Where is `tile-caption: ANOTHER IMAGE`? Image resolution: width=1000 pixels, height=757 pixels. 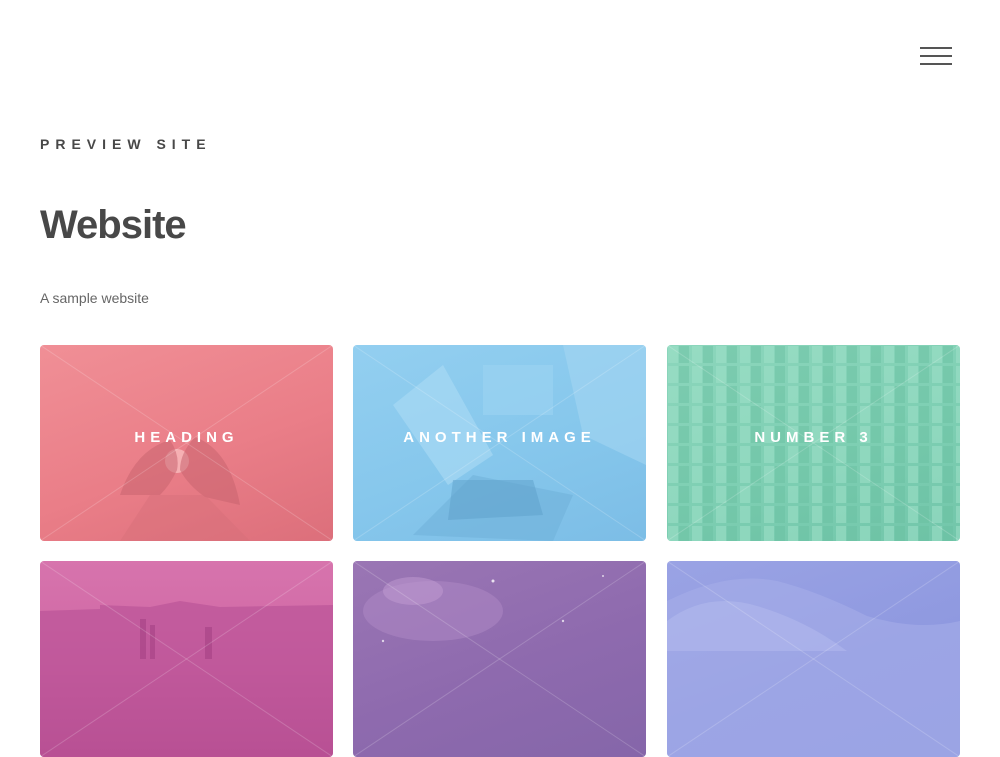
tile-caption: ANOTHER IMAGE is located at coordinates (499, 437).